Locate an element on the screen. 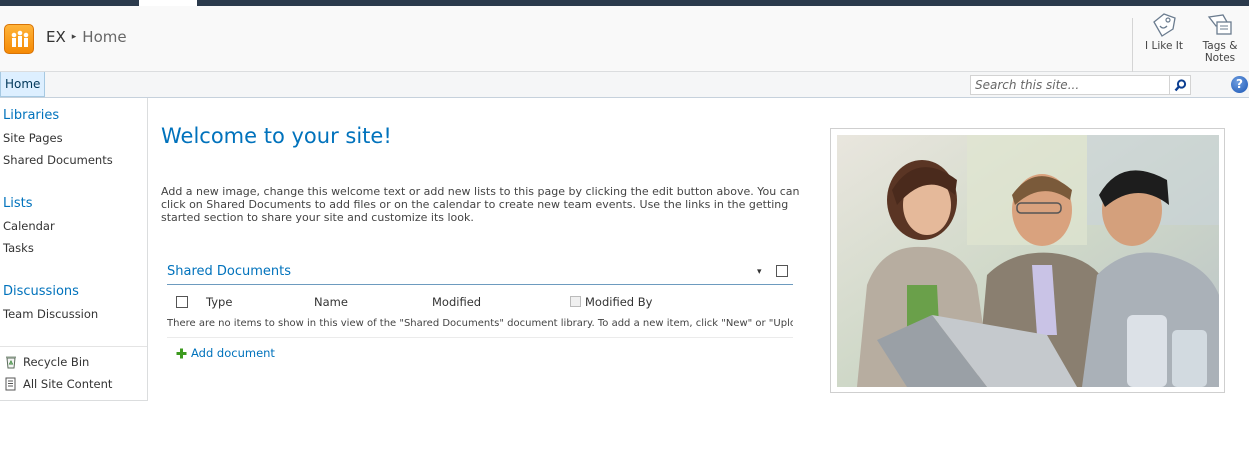 The height and width of the screenshot is (461, 1249). add-document-link: Add document is located at coordinates (225, 353).